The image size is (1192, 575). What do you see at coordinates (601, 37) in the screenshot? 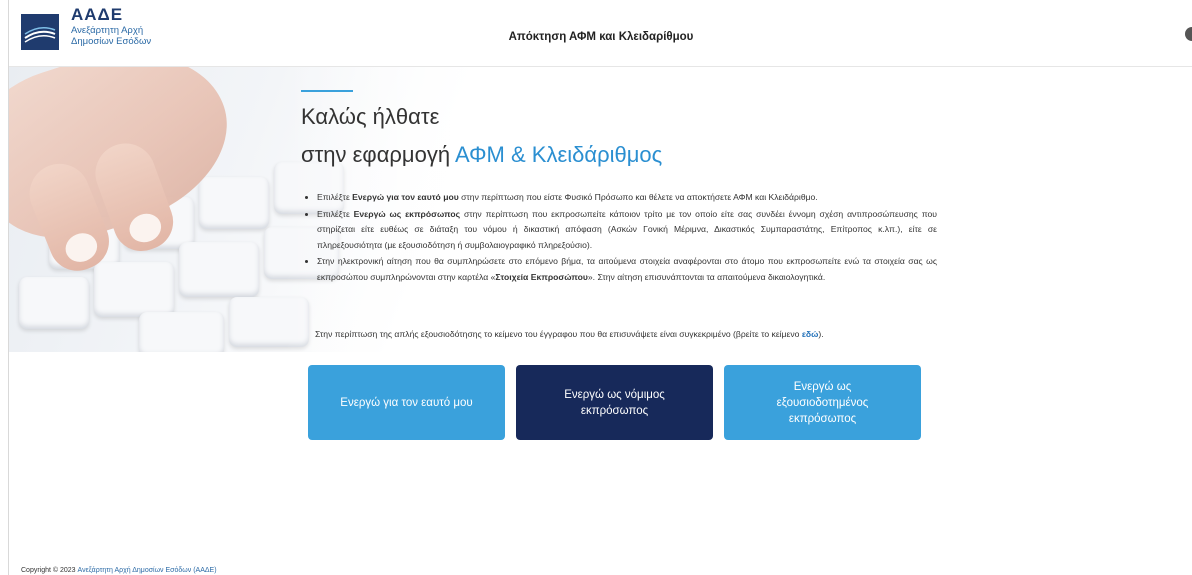
I see `page-title: Απόκτηση ΑΦΜ και Κλειδαρίθμου` at bounding box center [601, 37].